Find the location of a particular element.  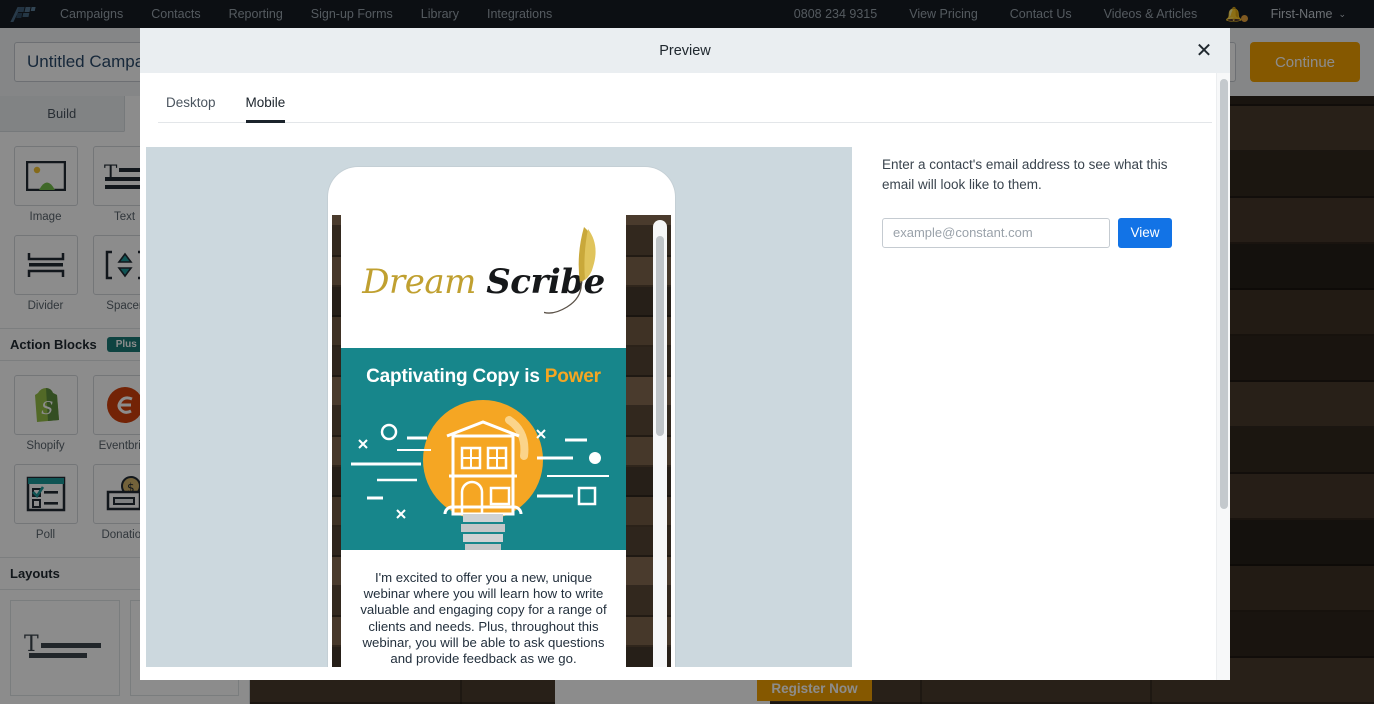

email-hero-block: Captivating Copy is Power is located at coordinates (483, 449).